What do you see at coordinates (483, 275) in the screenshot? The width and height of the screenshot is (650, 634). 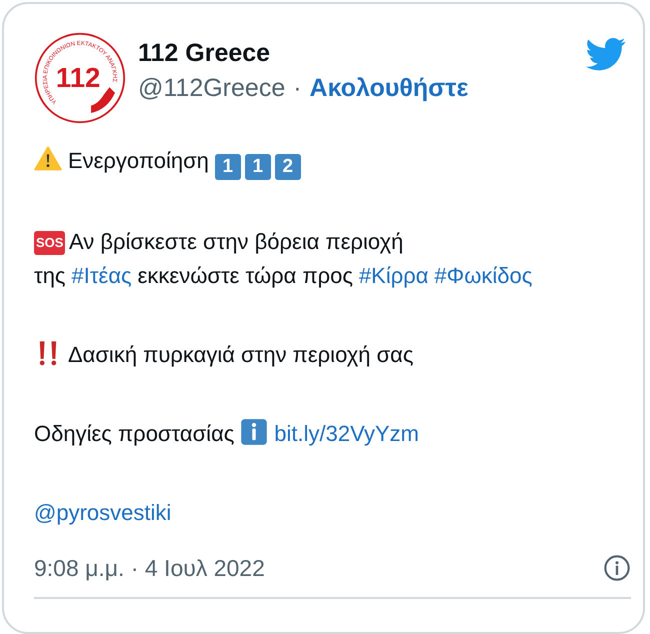 I see `hashtag-link: #Φωκίδος` at bounding box center [483, 275].